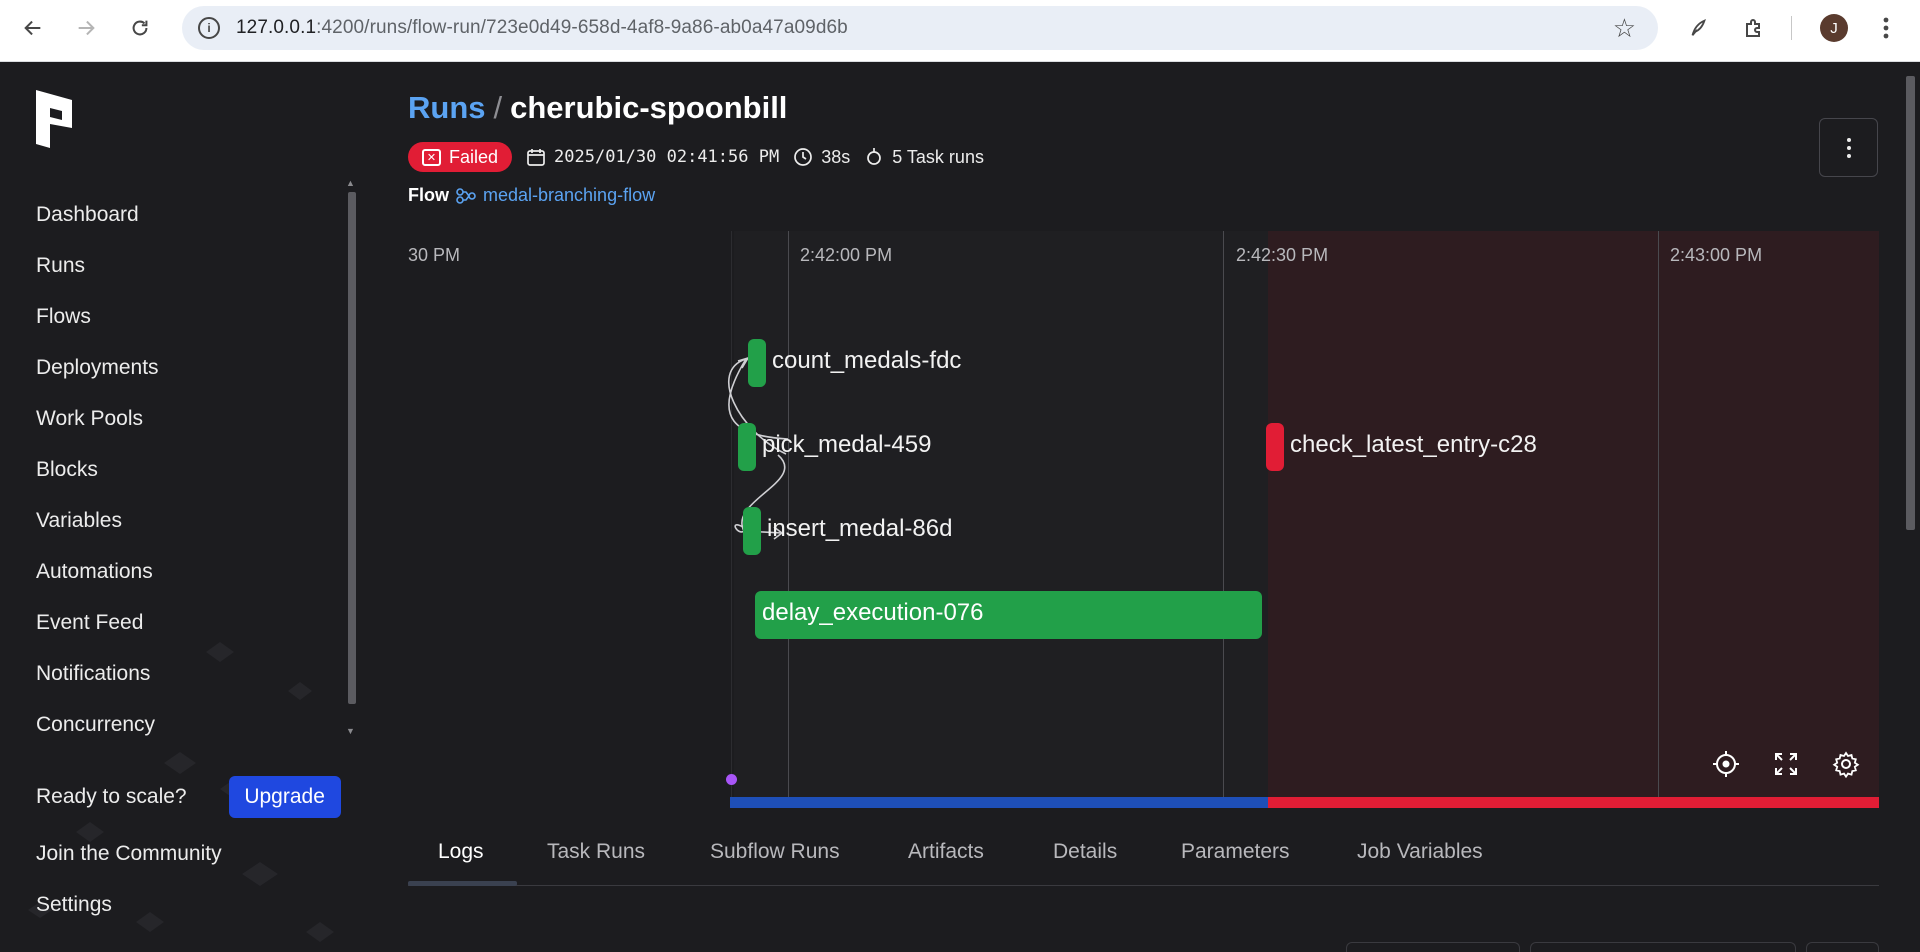 The image size is (1920, 952). What do you see at coordinates (97, 418) in the screenshot?
I see `sidebar-item-work-pools: Work Pools` at bounding box center [97, 418].